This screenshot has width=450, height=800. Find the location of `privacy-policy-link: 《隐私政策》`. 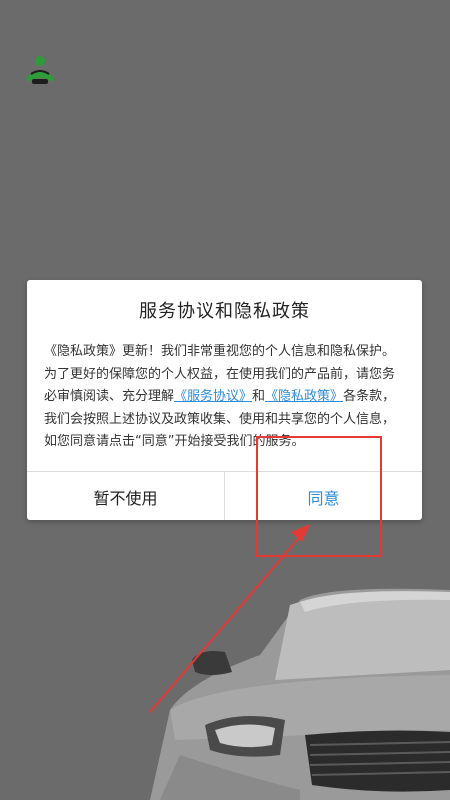

privacy-policy-link: 《隐私政策》 is located at coordinates (304, 396).